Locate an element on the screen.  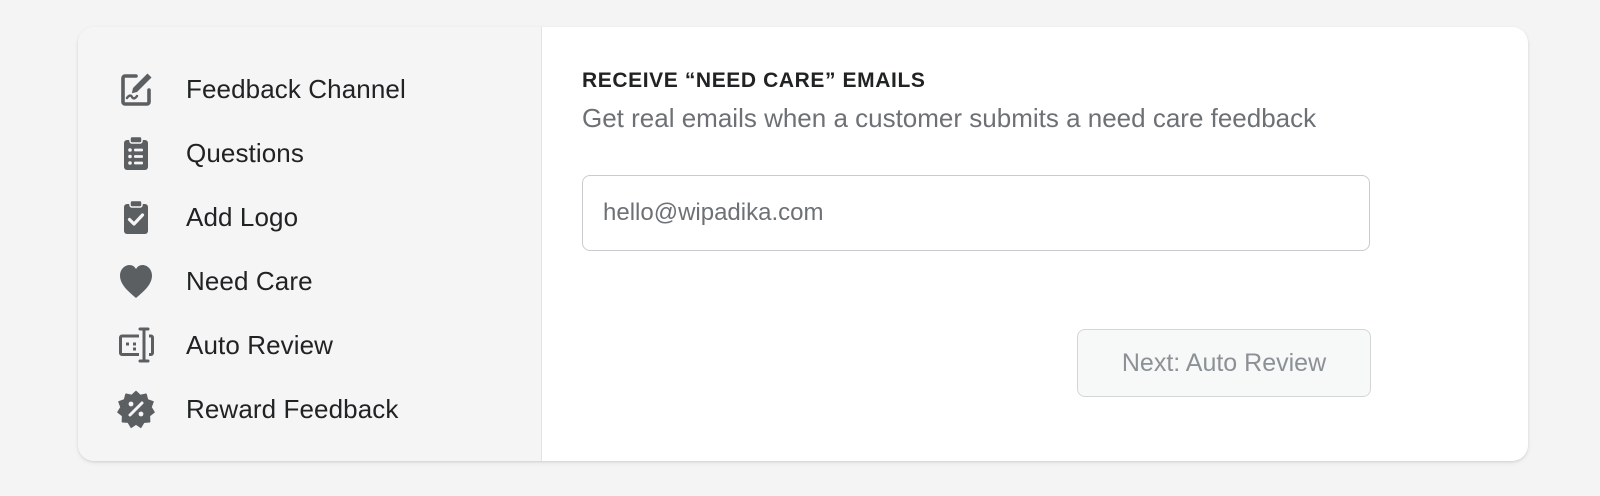
sidebar-item-questions: Questions is located at coordinates (328, 153).